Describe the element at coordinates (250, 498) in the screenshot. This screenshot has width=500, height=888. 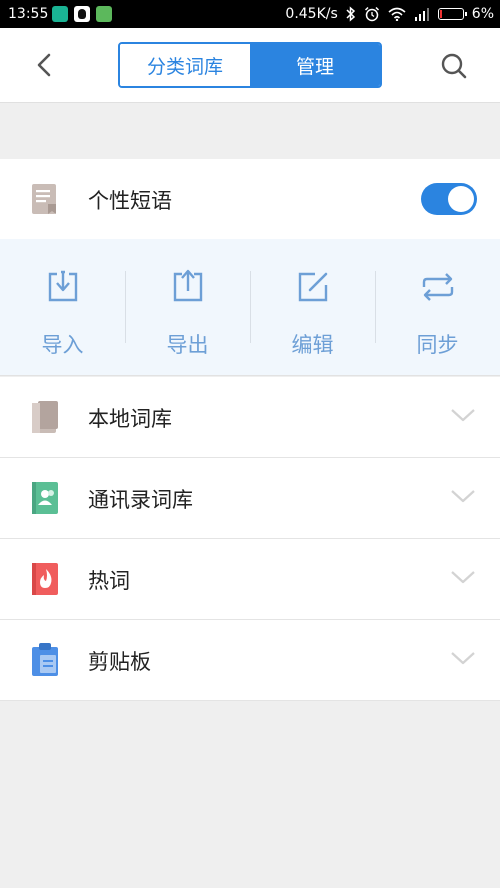
I see `list-item-contacts-dictionary: 通讯录词库` at that location.